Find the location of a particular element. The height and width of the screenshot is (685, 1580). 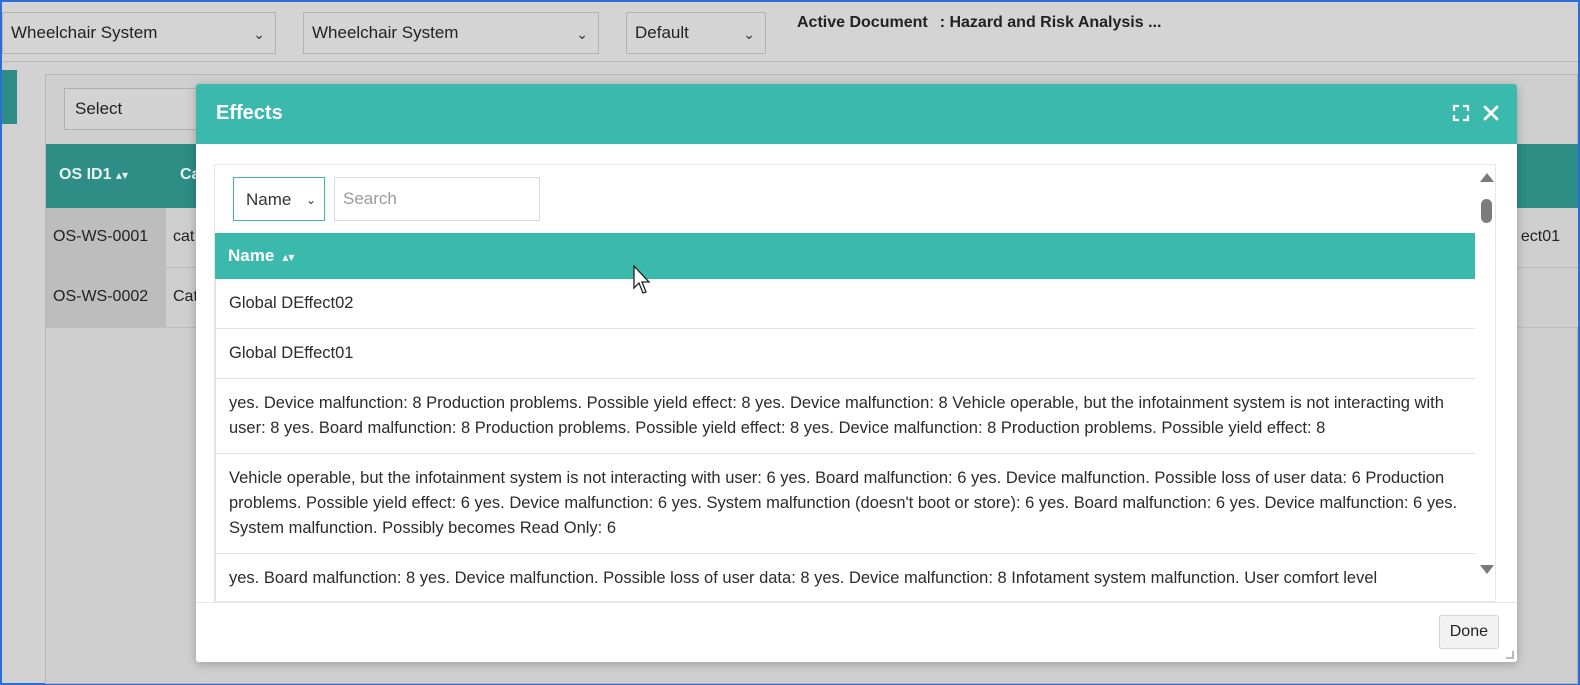

dialog-header: Effects is located at coordinates (856, 114).